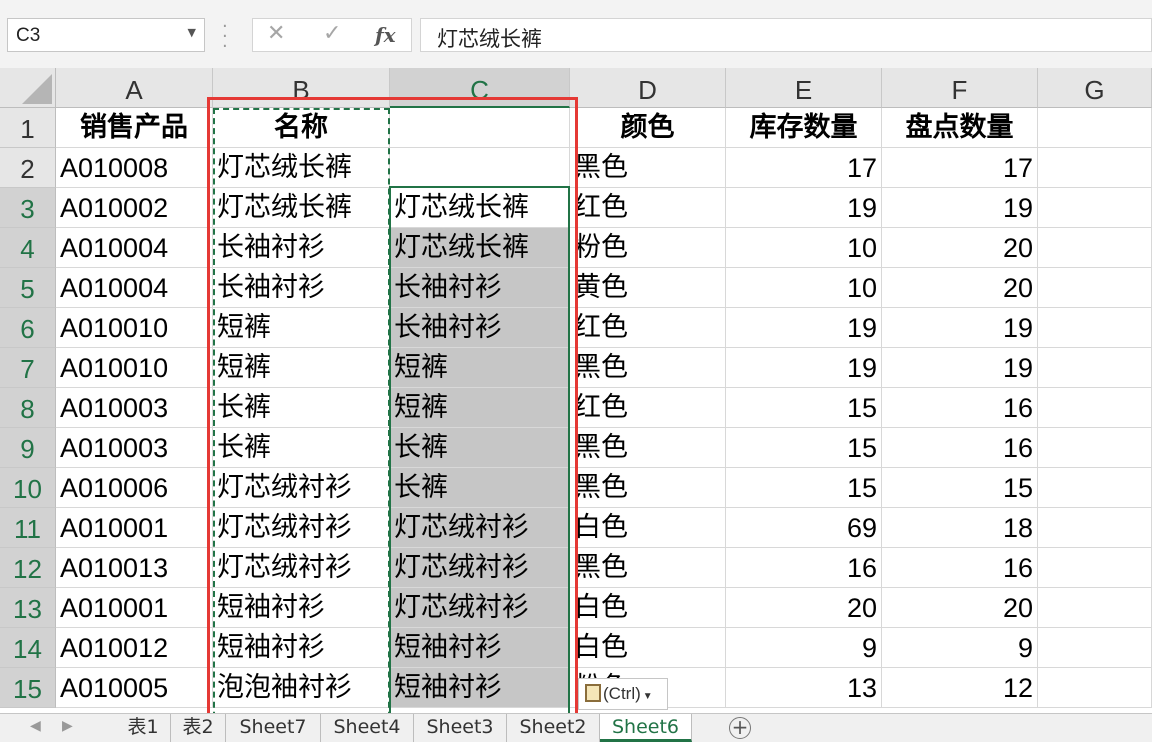  I want to click on cell-b13: 短袖衬衫, so click(301, 608).